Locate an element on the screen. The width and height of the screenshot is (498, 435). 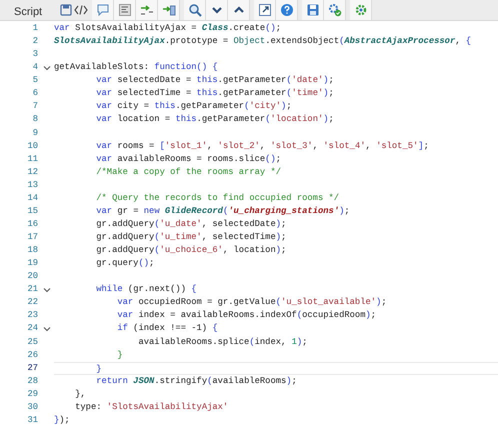
line-number: 24 is located at coordinates (32, 329).